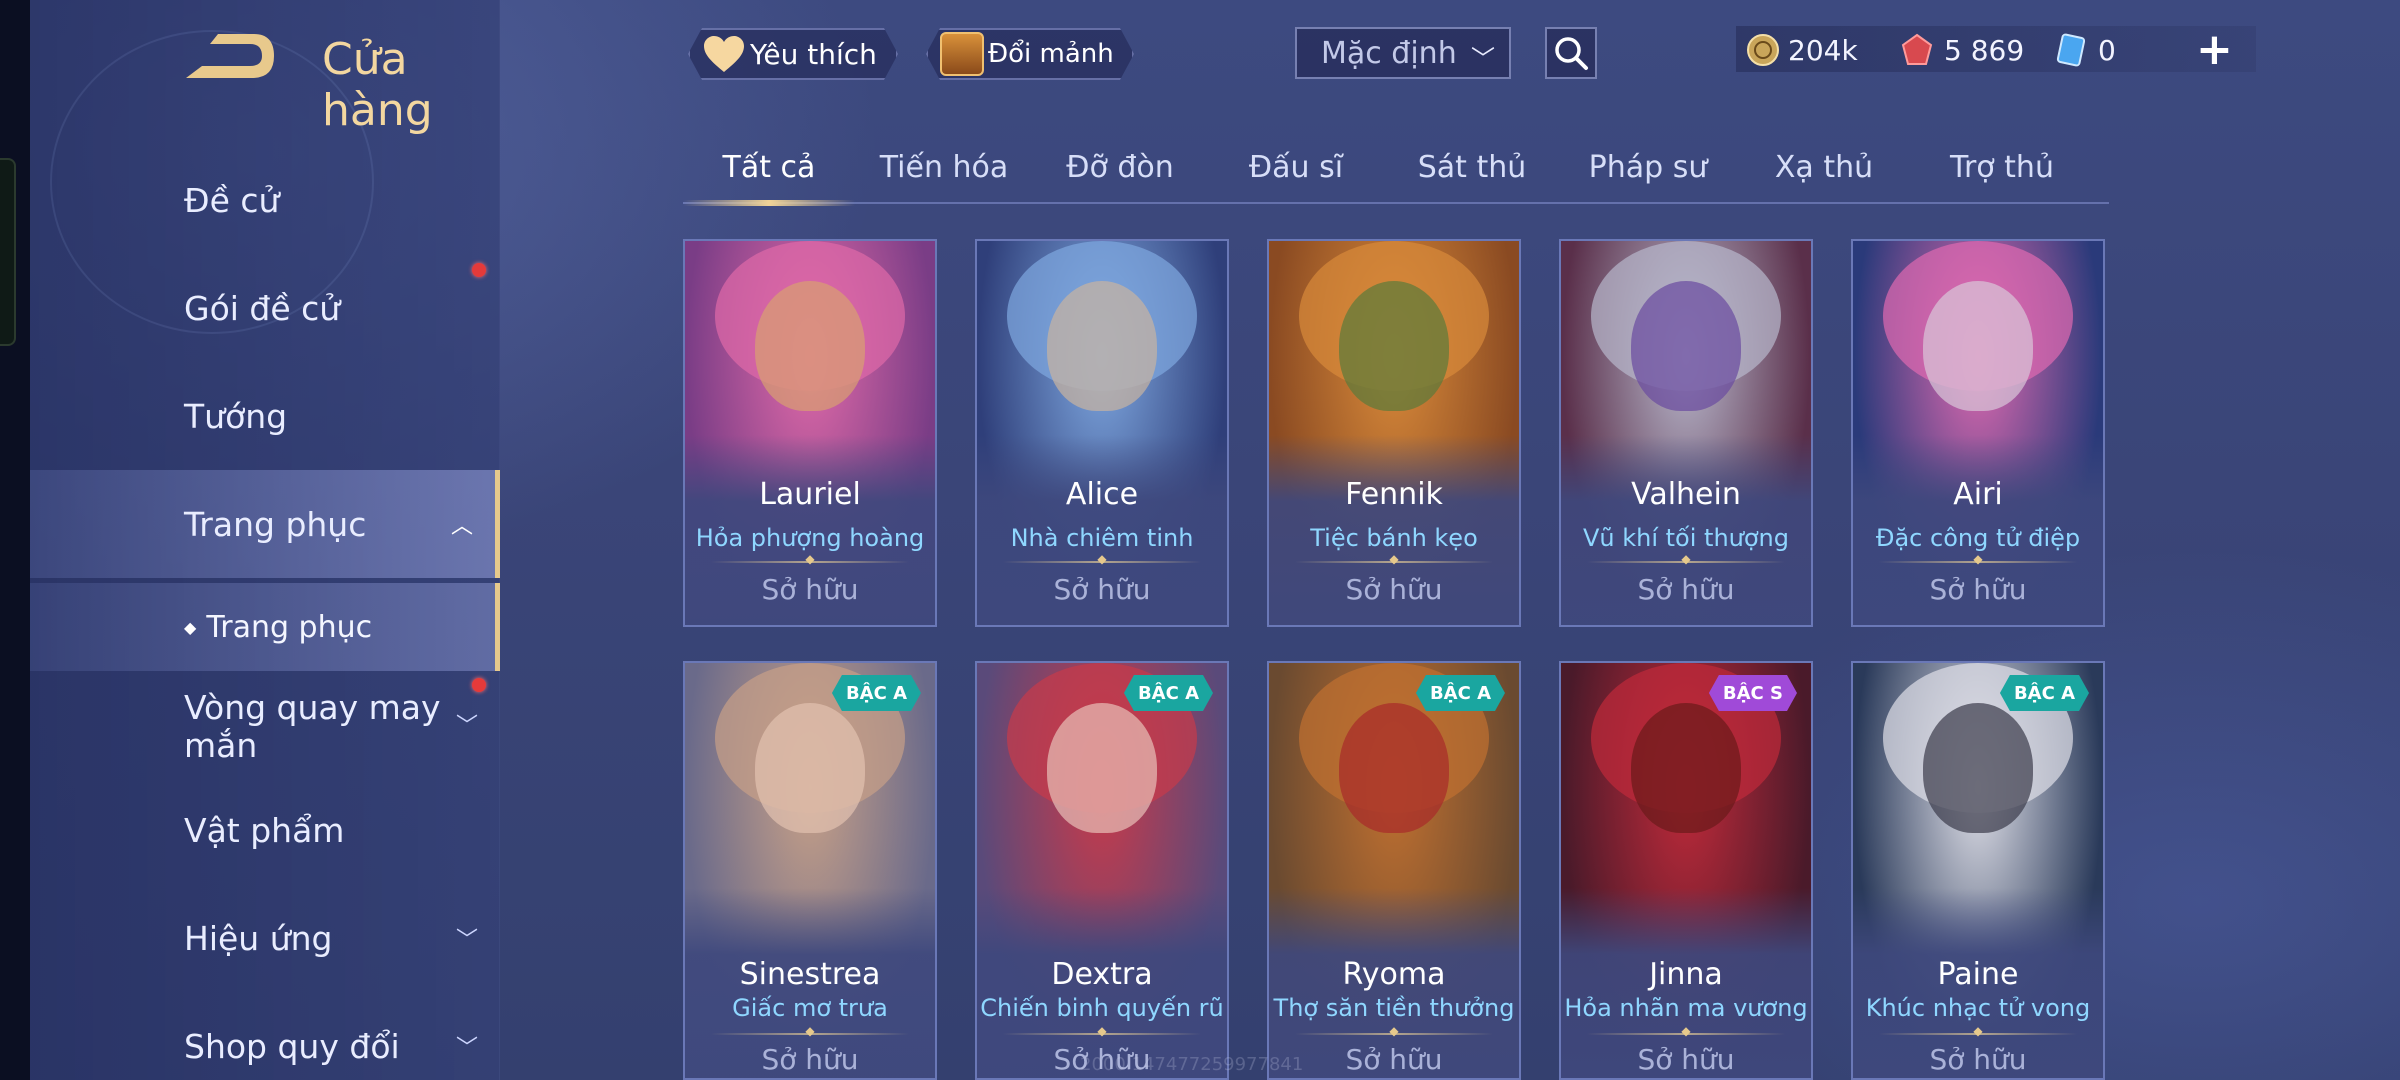  Describe the element at coordinates (962, 54) in the screenshot. I see `treasure-chest-icon` at that location.